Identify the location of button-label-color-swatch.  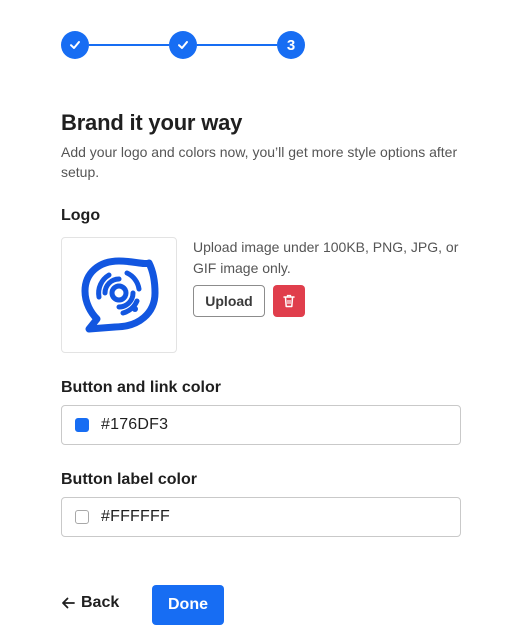
(82, 517).